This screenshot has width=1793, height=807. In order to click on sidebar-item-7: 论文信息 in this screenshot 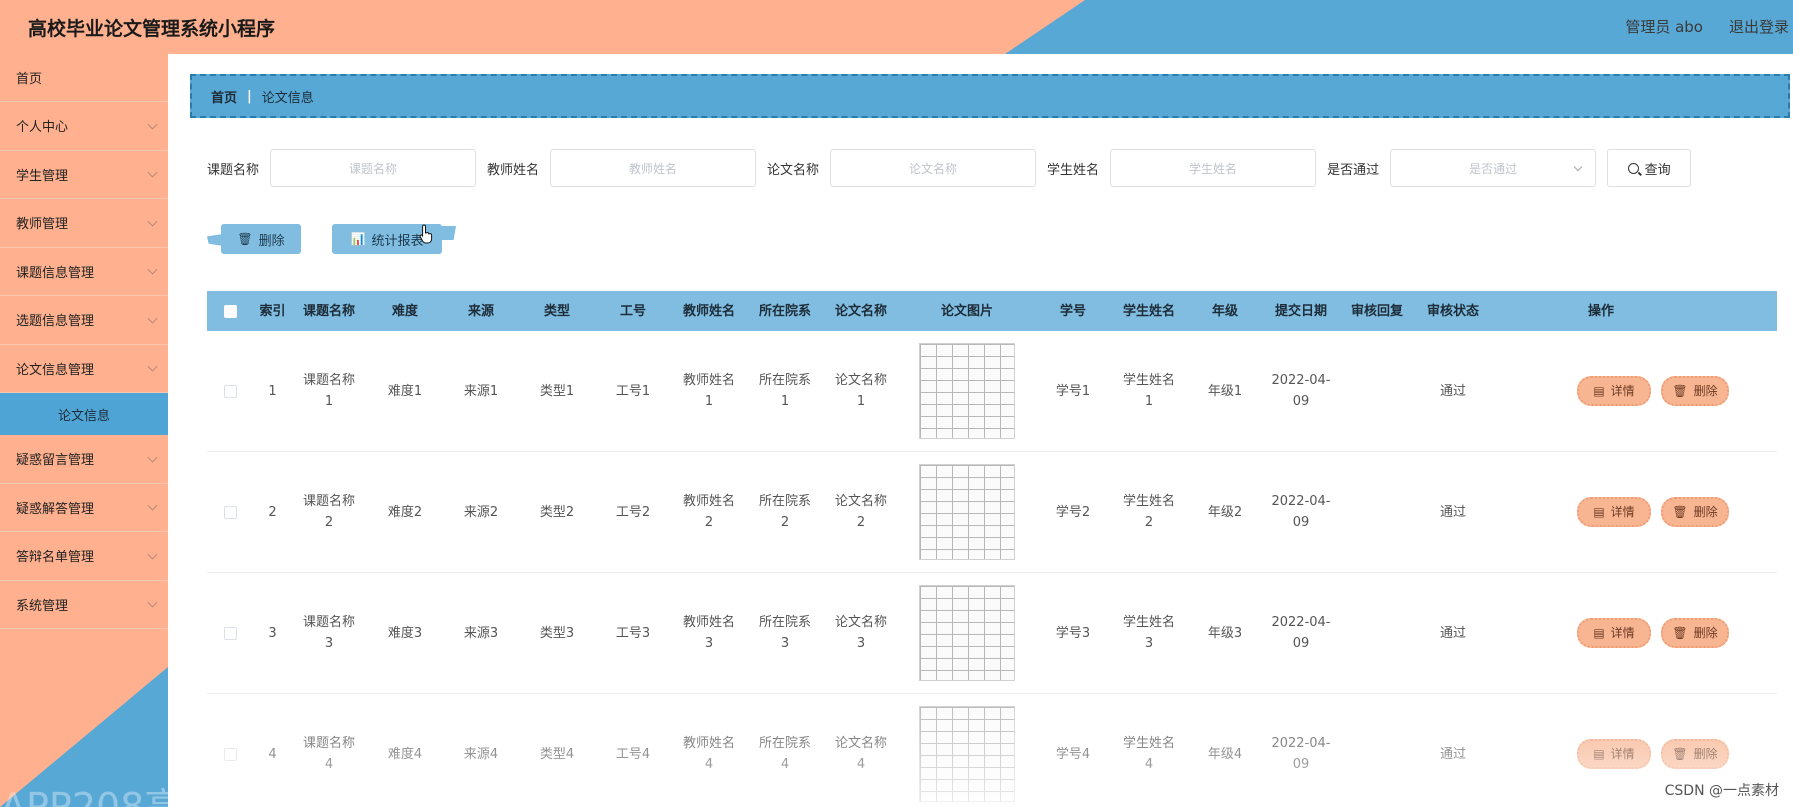, I will do `click(84, 414)`.